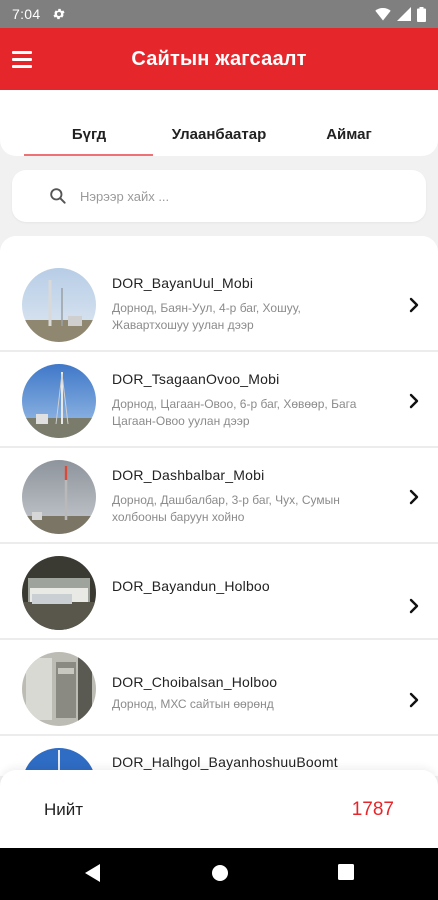 This screenshot has height=900, width=438. Describe the element at coordinates (219, 14) in the screenshot. I see `status-bar: 7:04` at that location.